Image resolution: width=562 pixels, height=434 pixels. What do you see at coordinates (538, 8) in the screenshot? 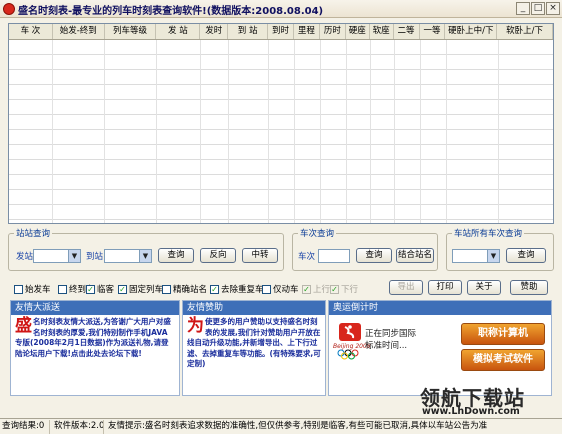
I see `maximize-button: □` at bounding box center [538, 8].